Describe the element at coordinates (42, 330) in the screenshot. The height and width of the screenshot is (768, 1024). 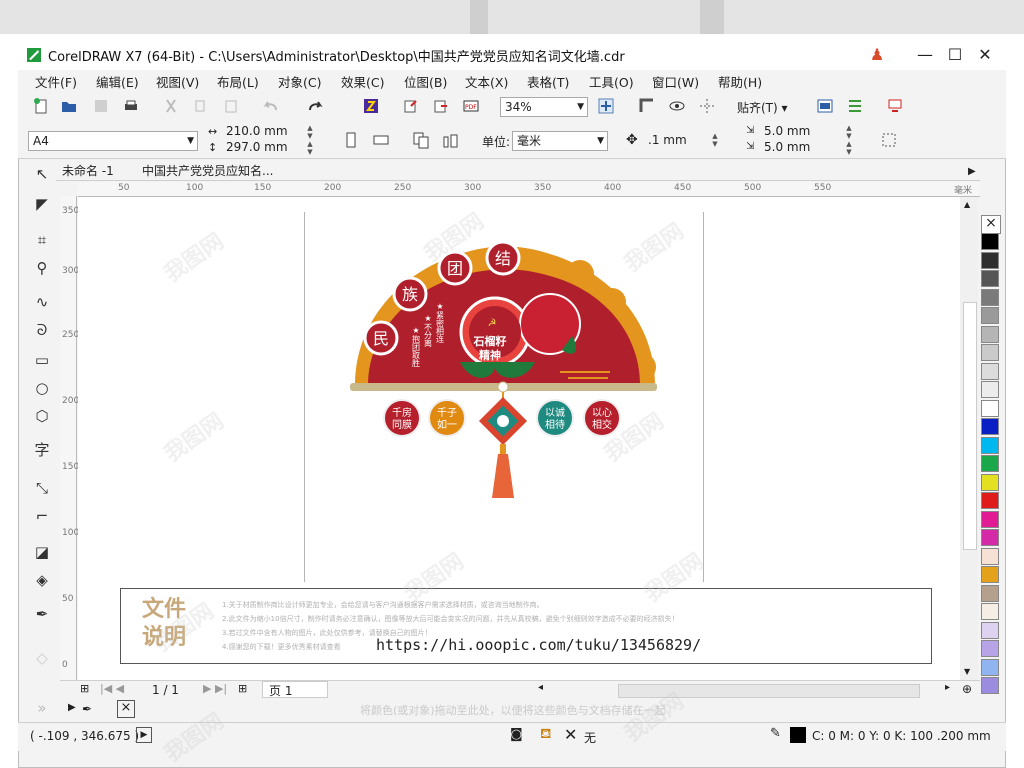
I see `artistic-media-icon: ᘐ` at that location.